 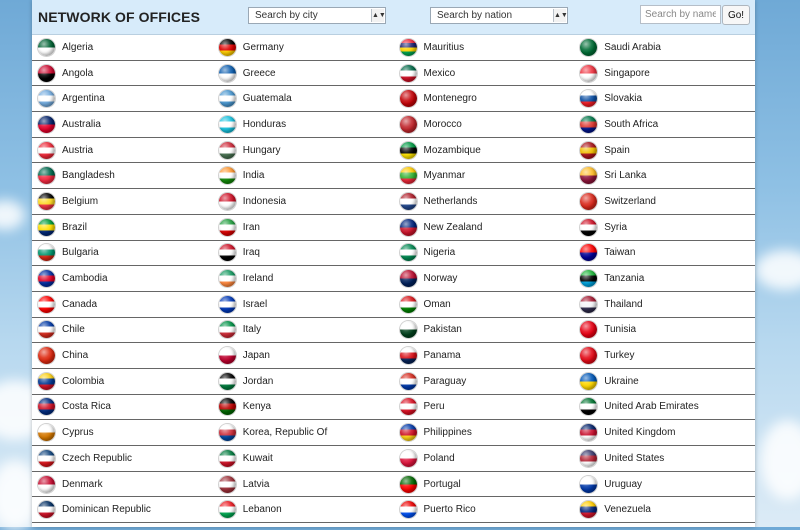 I want to click on country-link: New Zealand, so click(x=484, y=227).